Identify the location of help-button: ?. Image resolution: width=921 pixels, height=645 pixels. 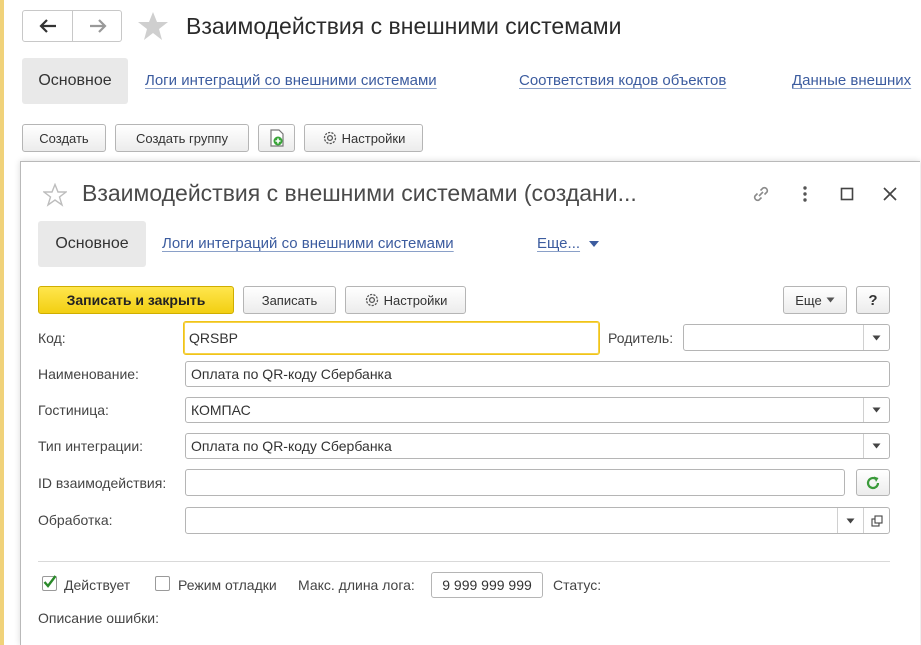
(873, 300).